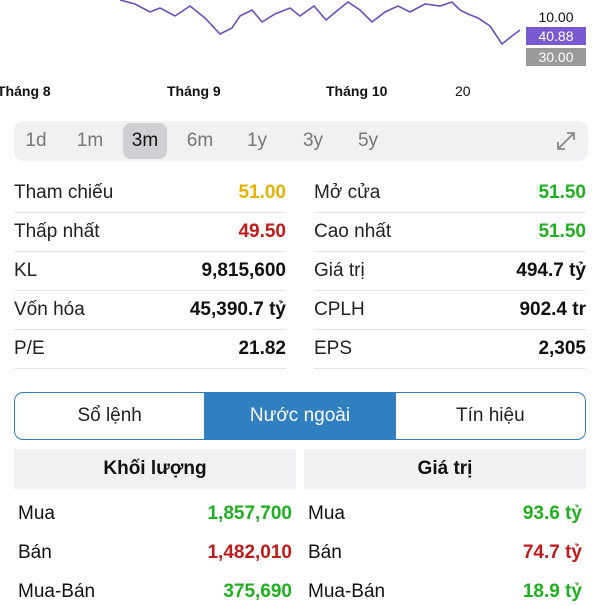 The width and height of the screenshot is (600, 606). Describe the element at coordinates (556, 57) in the screenshot. I see `axis-label-low: 30.00` at that location.